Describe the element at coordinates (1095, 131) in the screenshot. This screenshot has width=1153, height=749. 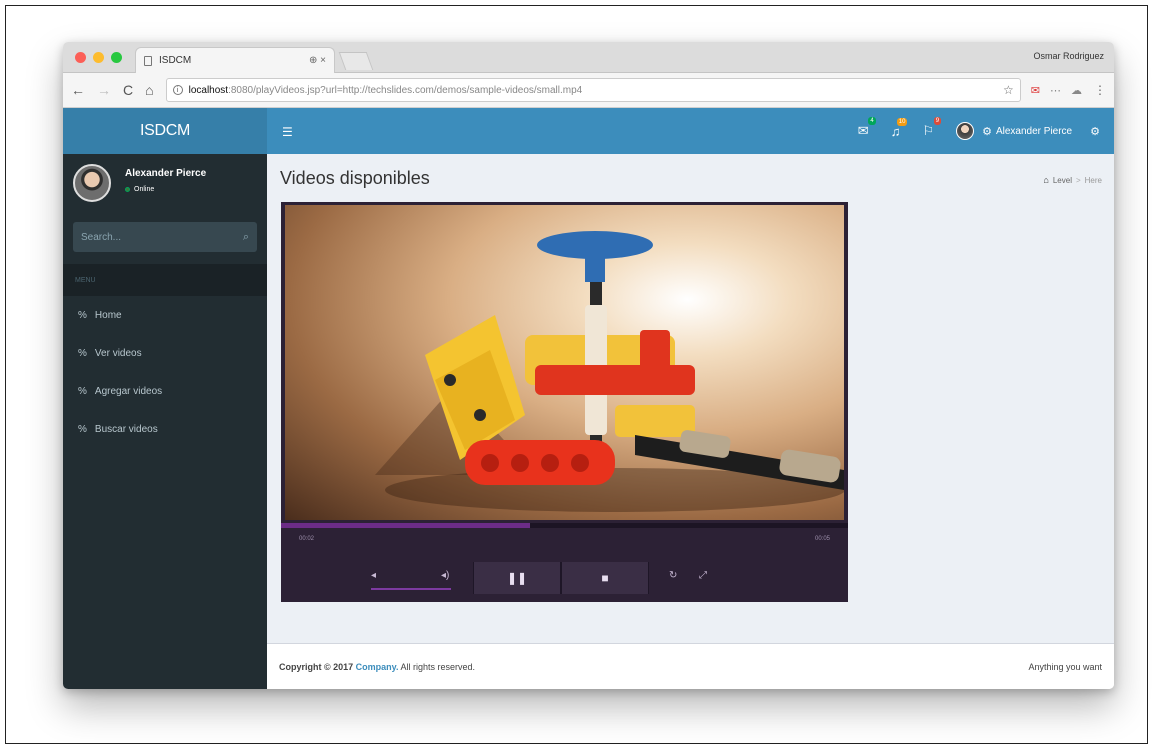
I see `control-sidebar-gears-icon: ⚙` at that location.